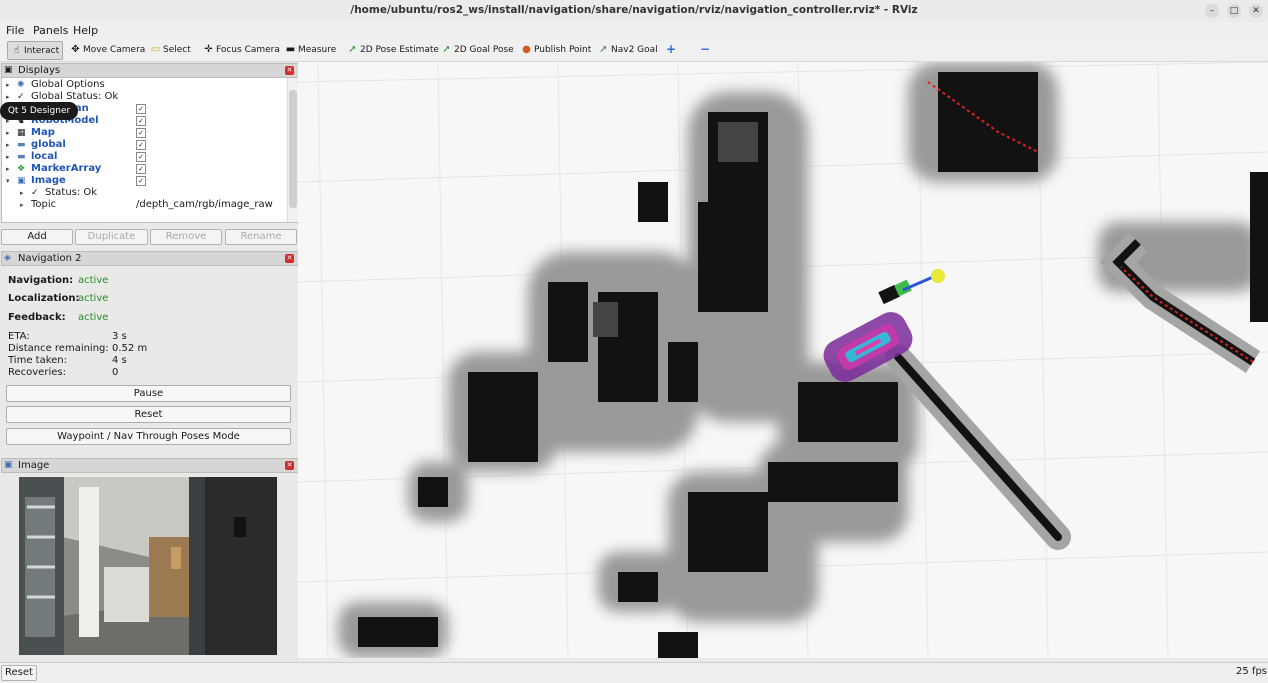  I want to click on tree-row-global-options: ▸ ✺ Global Options, so click(144, 85).